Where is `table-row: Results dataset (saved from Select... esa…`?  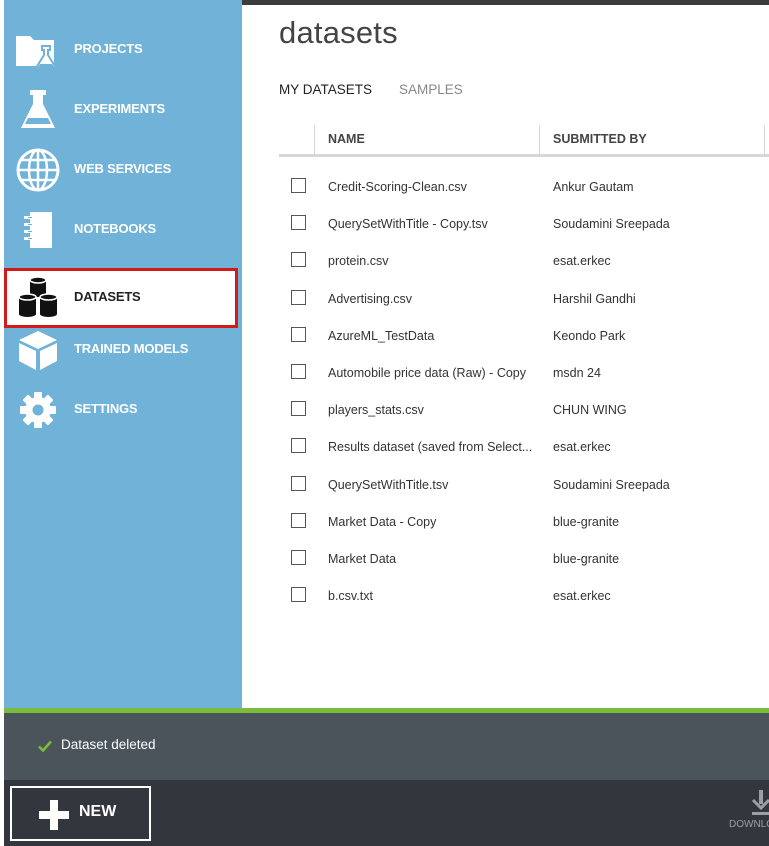
table-row: Results dataset (saved from Select... esa… is located at coordinates (524, 447).